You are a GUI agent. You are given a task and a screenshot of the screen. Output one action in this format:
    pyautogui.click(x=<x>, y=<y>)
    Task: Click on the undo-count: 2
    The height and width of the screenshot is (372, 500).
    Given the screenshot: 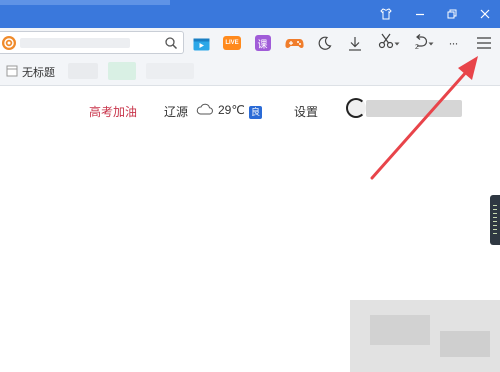 What is the action you would take?
    pyautogui.click(x=417, y=47)
    